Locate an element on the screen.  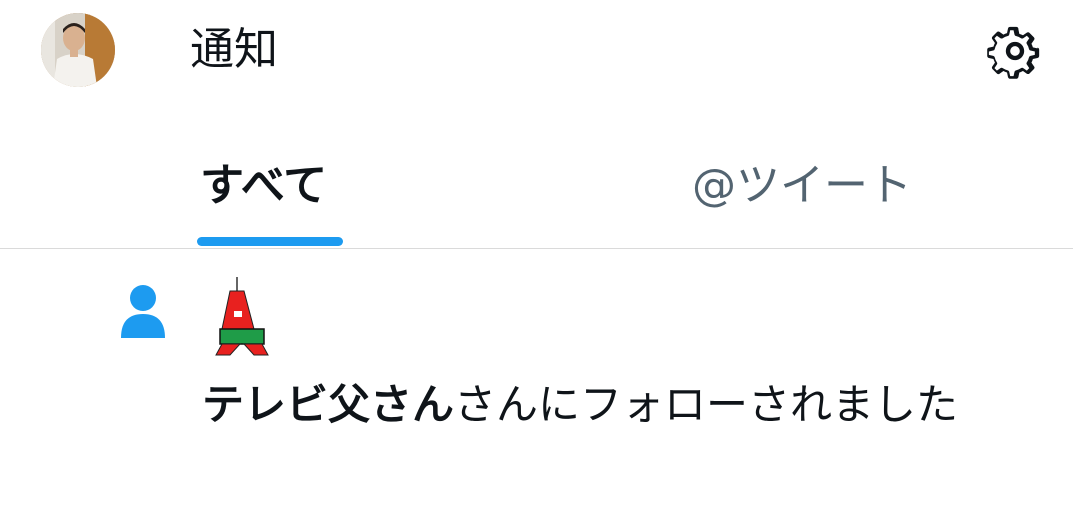
notification-text: テレビ父さんさんにフォローされました is located at coordinates (617, 405).